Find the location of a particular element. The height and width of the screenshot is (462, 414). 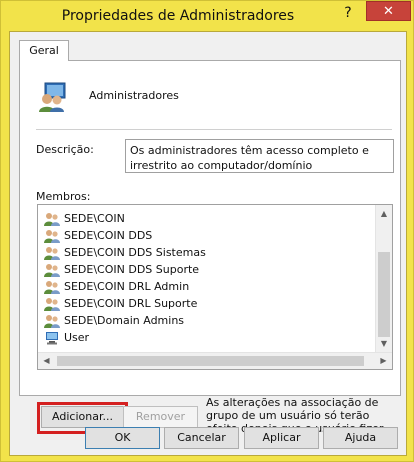

user-group-icon is located at coordinates (52, 97).